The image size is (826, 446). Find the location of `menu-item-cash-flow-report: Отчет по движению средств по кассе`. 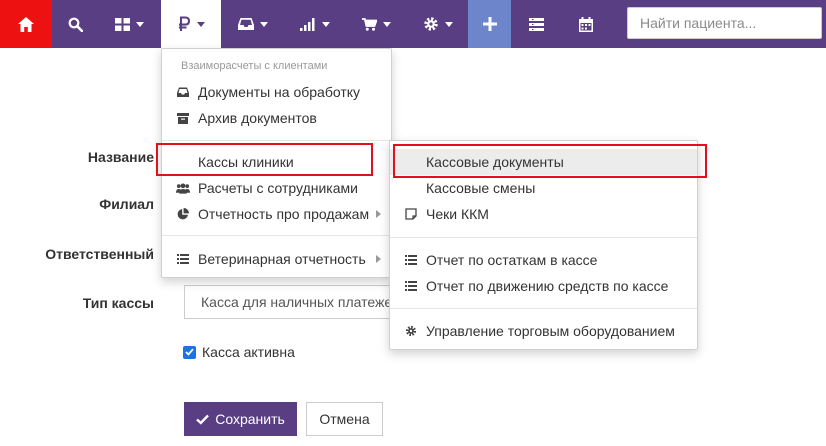

menu-item-cash-flow-report: Отчет по движению средств по кассе is located at coordinates (543, 286).